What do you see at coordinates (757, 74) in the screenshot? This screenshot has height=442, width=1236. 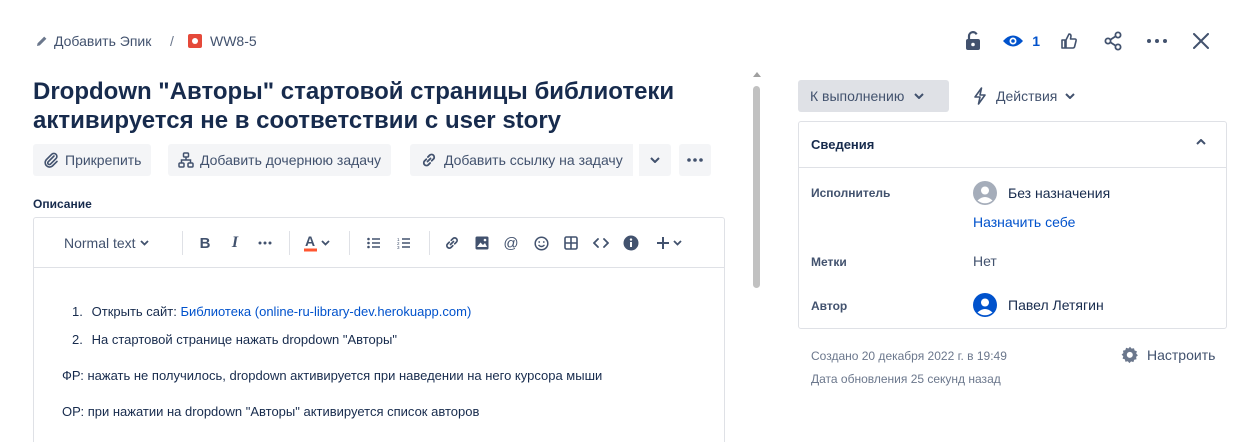 I see `scroll-up-arrow-icon` at bounding box center [757, 74].